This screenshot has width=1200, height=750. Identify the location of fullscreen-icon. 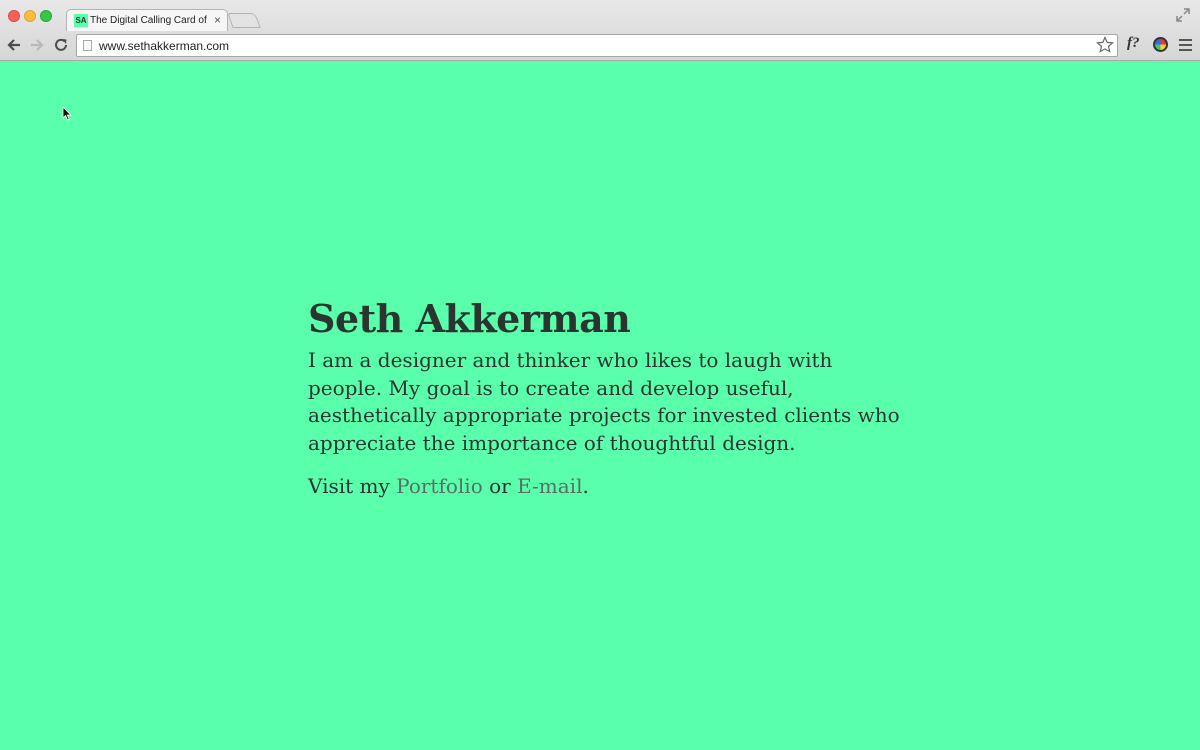
(1183, 15).